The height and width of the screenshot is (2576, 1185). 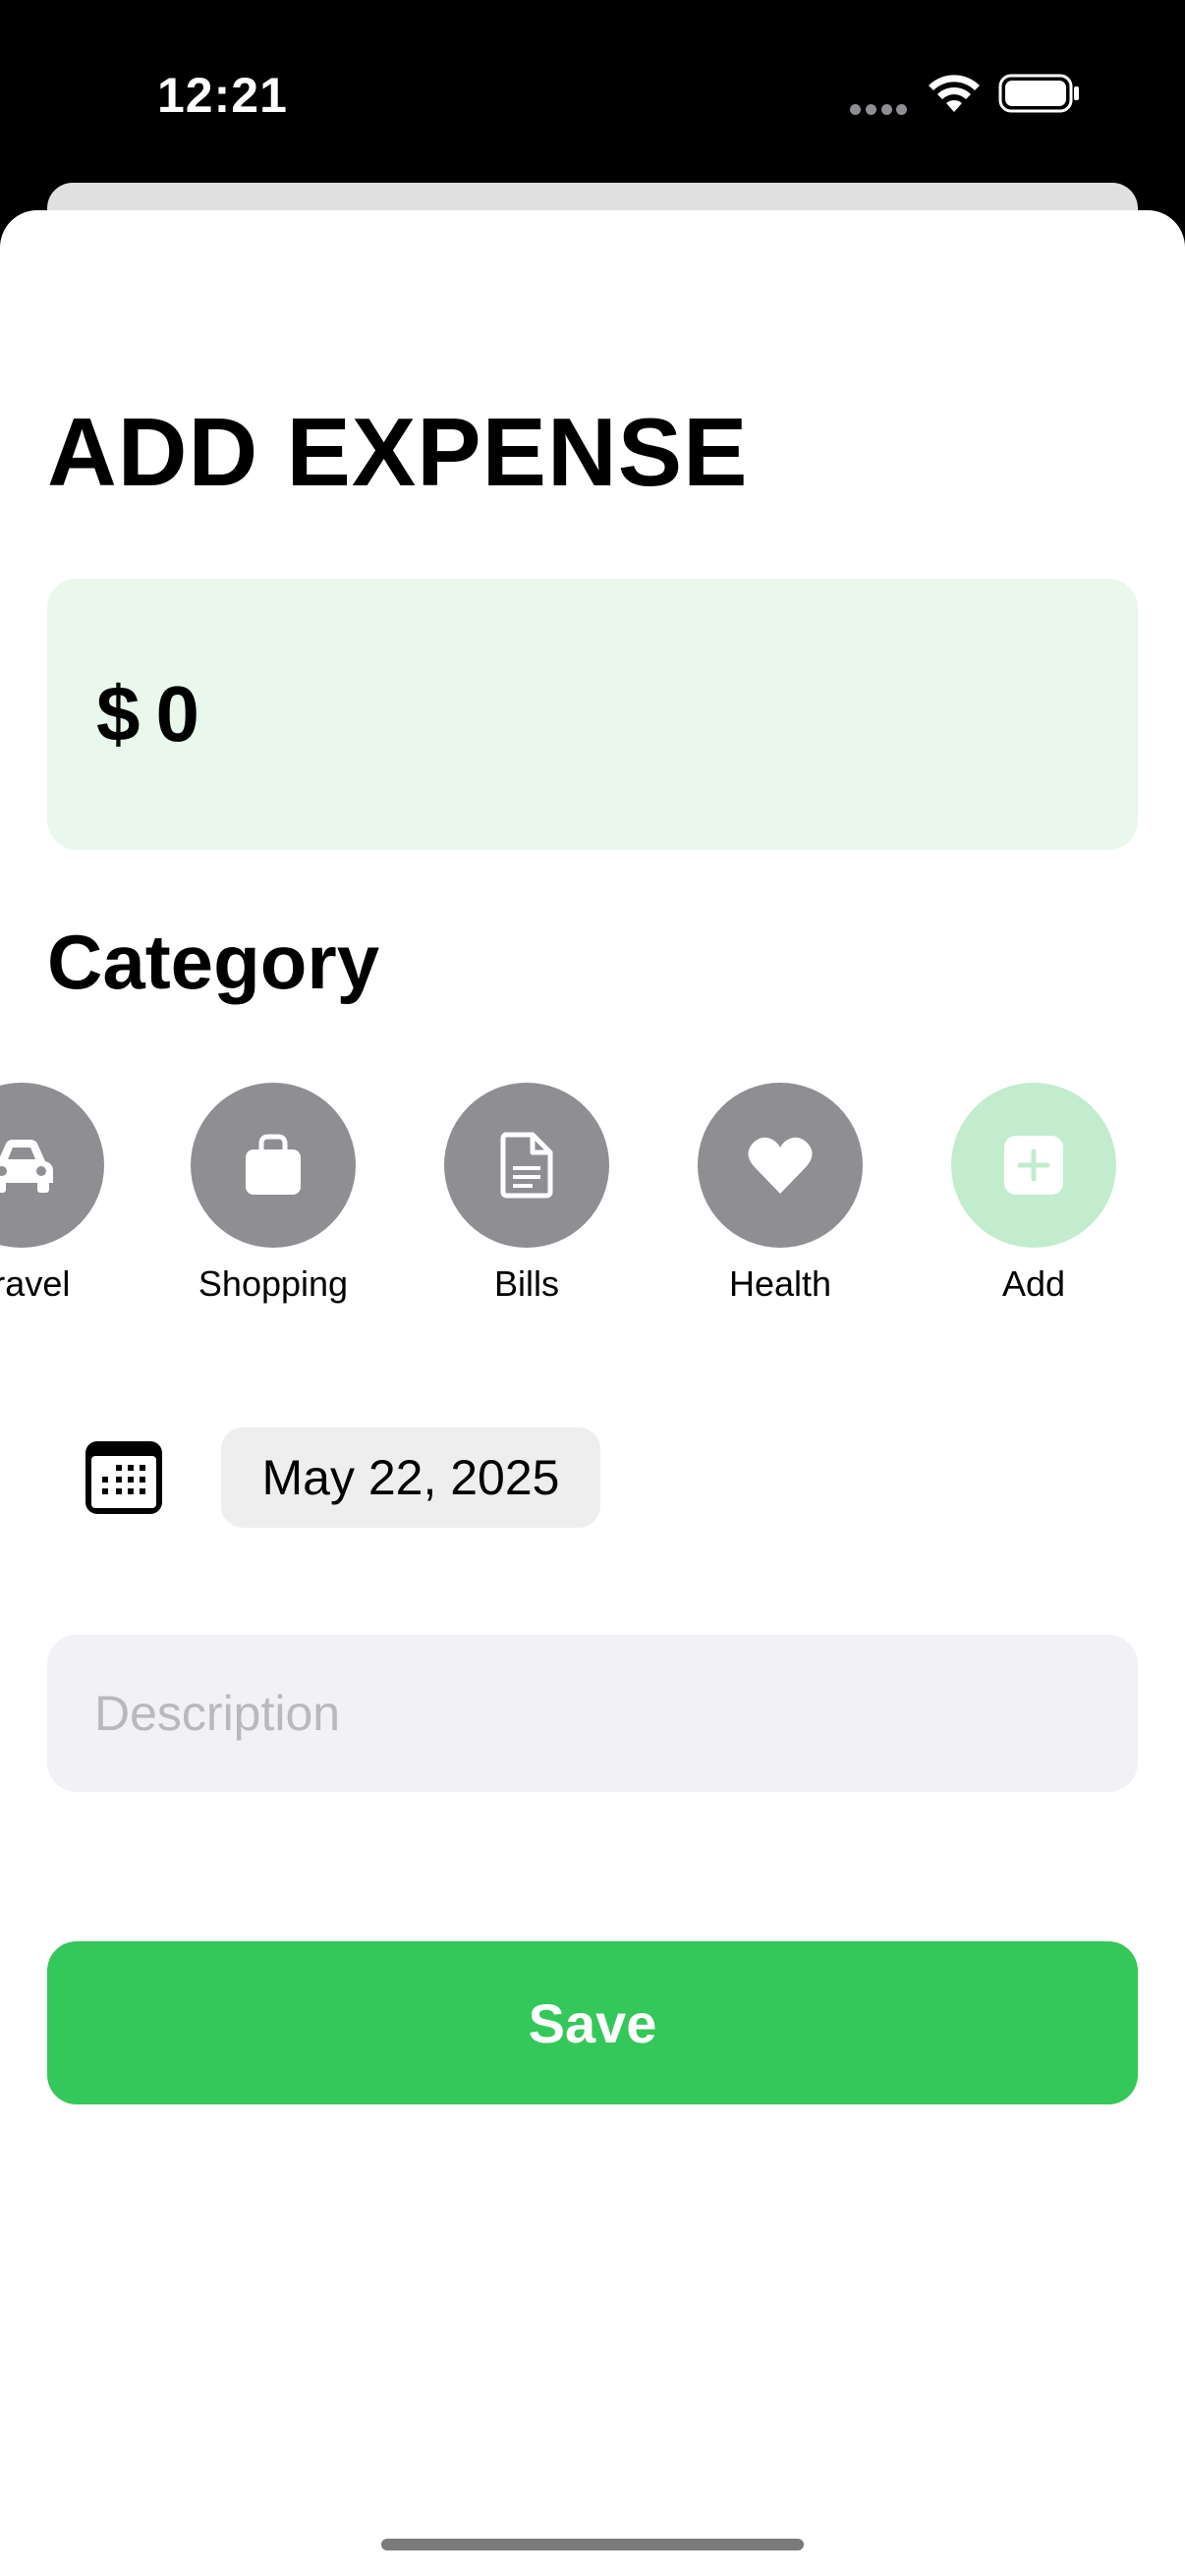 I want to click on currency-symbol: $, so click(x=119, y=713).